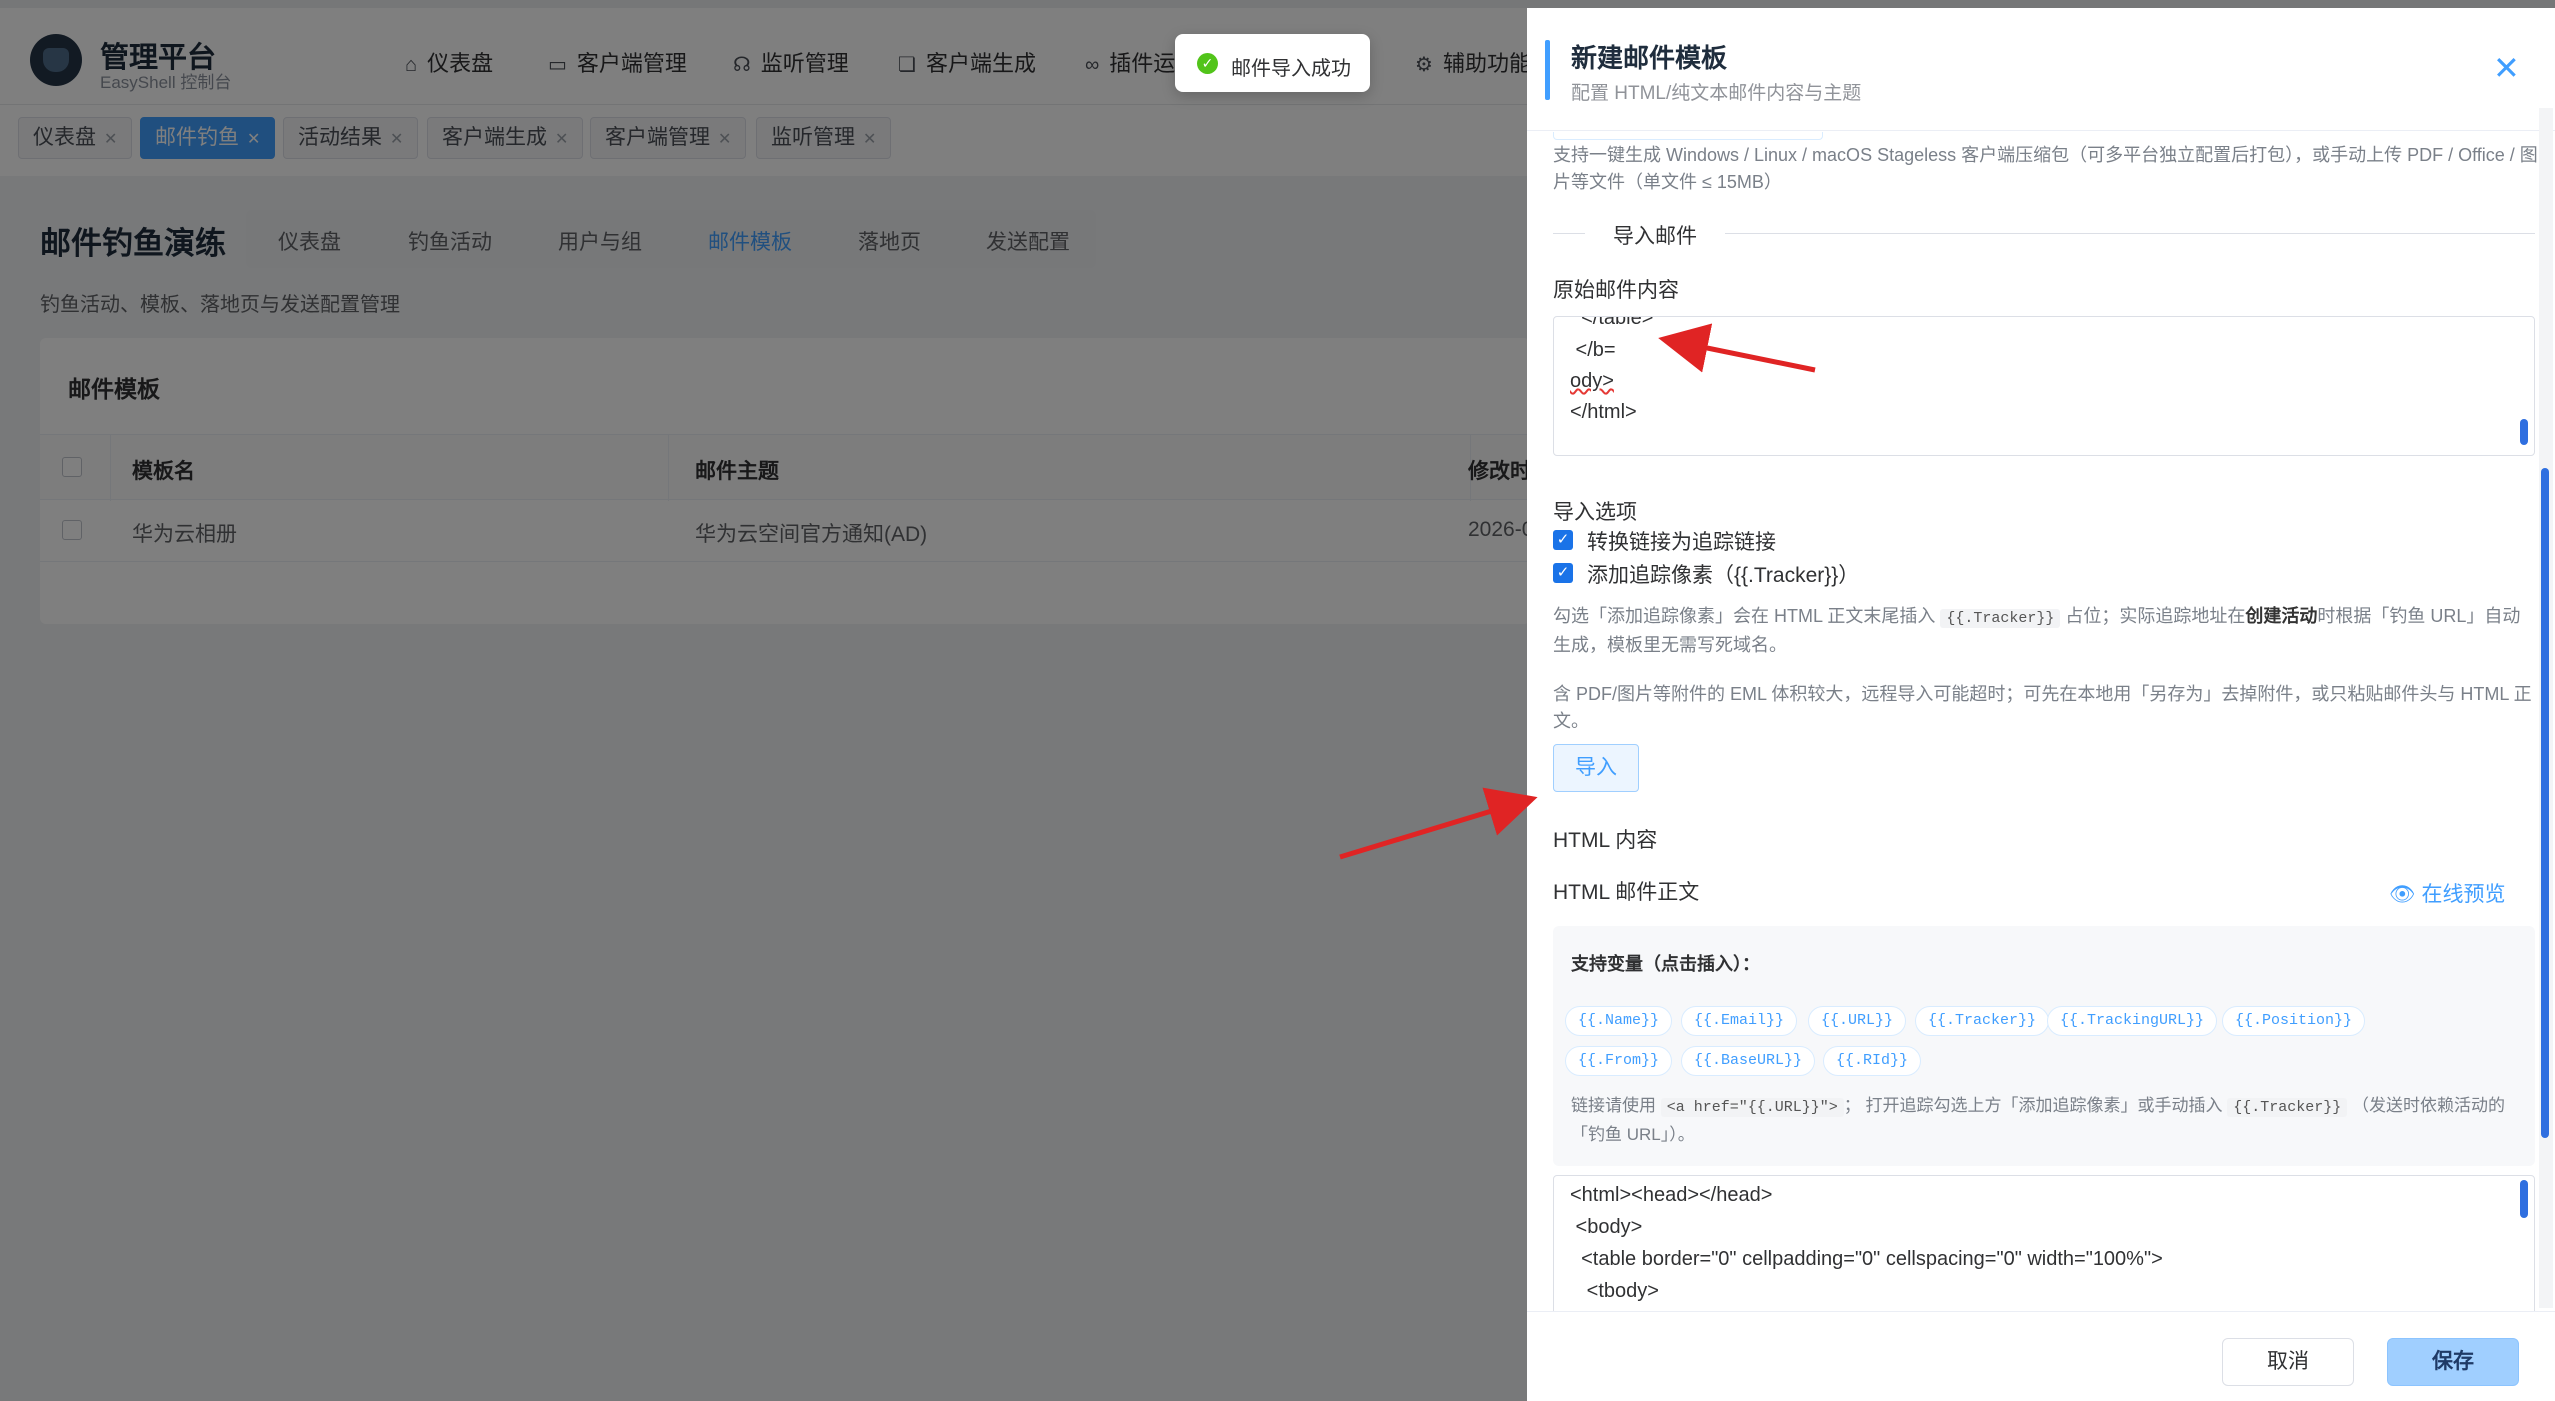 The height and width of the screenshot is (1401, 2555). Describe the element at coordinates (1596, 768) in the screenshot. I see `import-button: 导入` at that location.